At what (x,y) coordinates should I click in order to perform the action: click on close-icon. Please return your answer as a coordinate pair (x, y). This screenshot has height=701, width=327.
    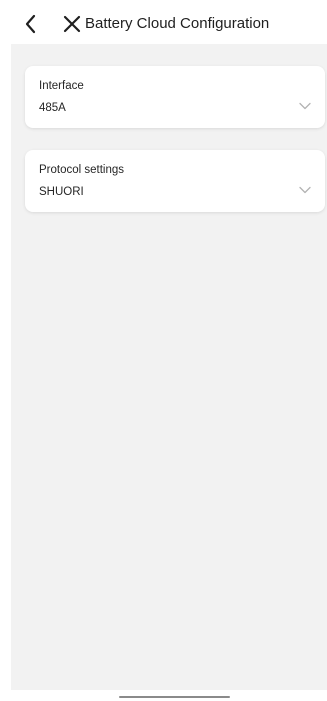
    Looking at the image, I should click on (72, 24).